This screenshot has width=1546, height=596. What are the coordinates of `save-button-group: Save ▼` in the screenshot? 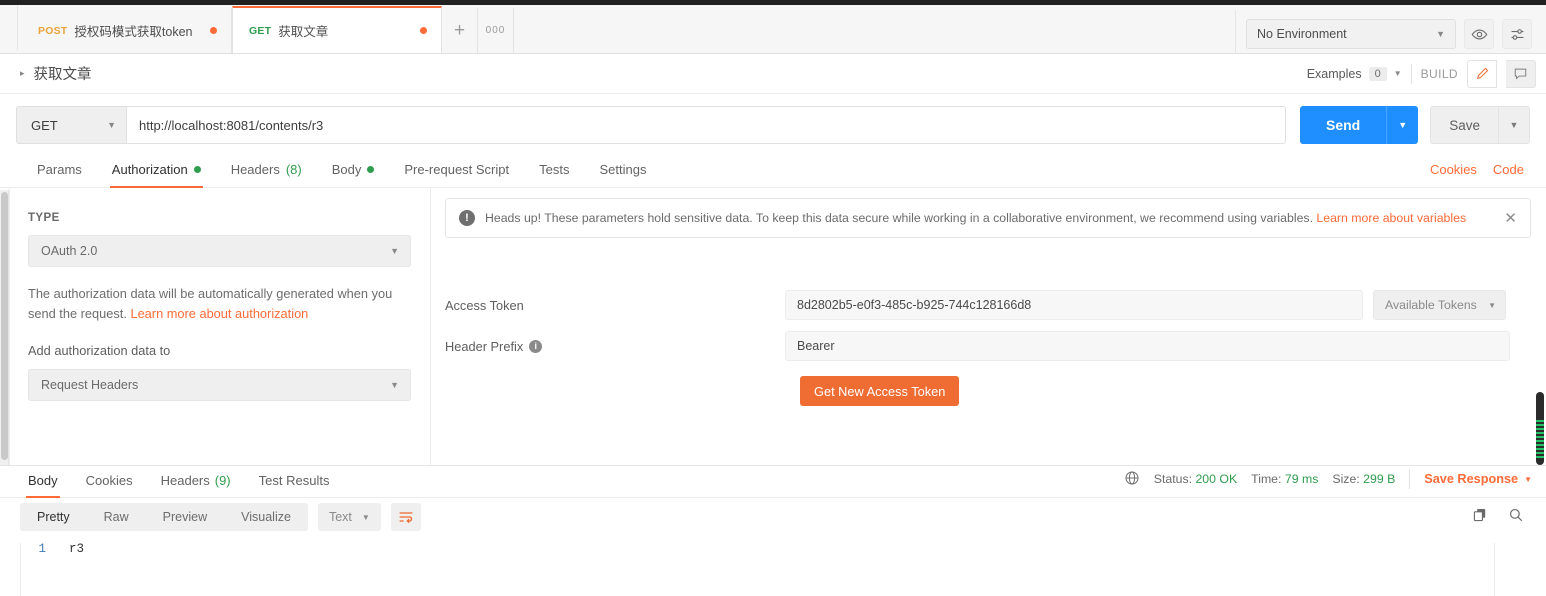 It's located at (1480, 125).